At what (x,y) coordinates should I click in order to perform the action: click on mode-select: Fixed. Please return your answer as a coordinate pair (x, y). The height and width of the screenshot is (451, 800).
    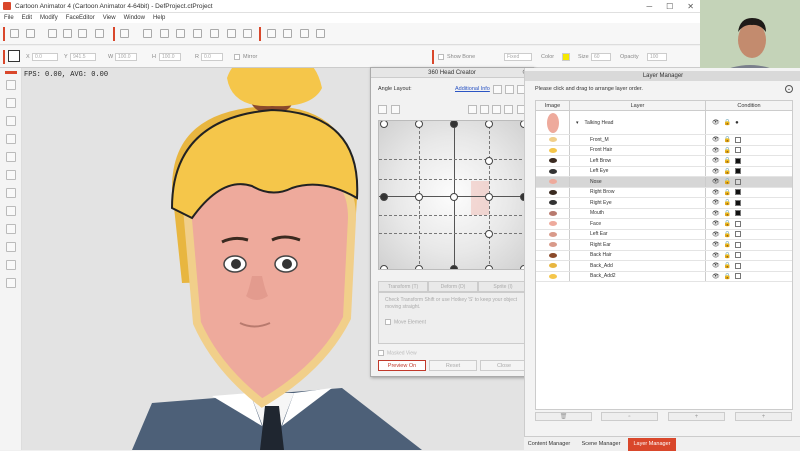
    Looking at the image, I should click on (518, 57).